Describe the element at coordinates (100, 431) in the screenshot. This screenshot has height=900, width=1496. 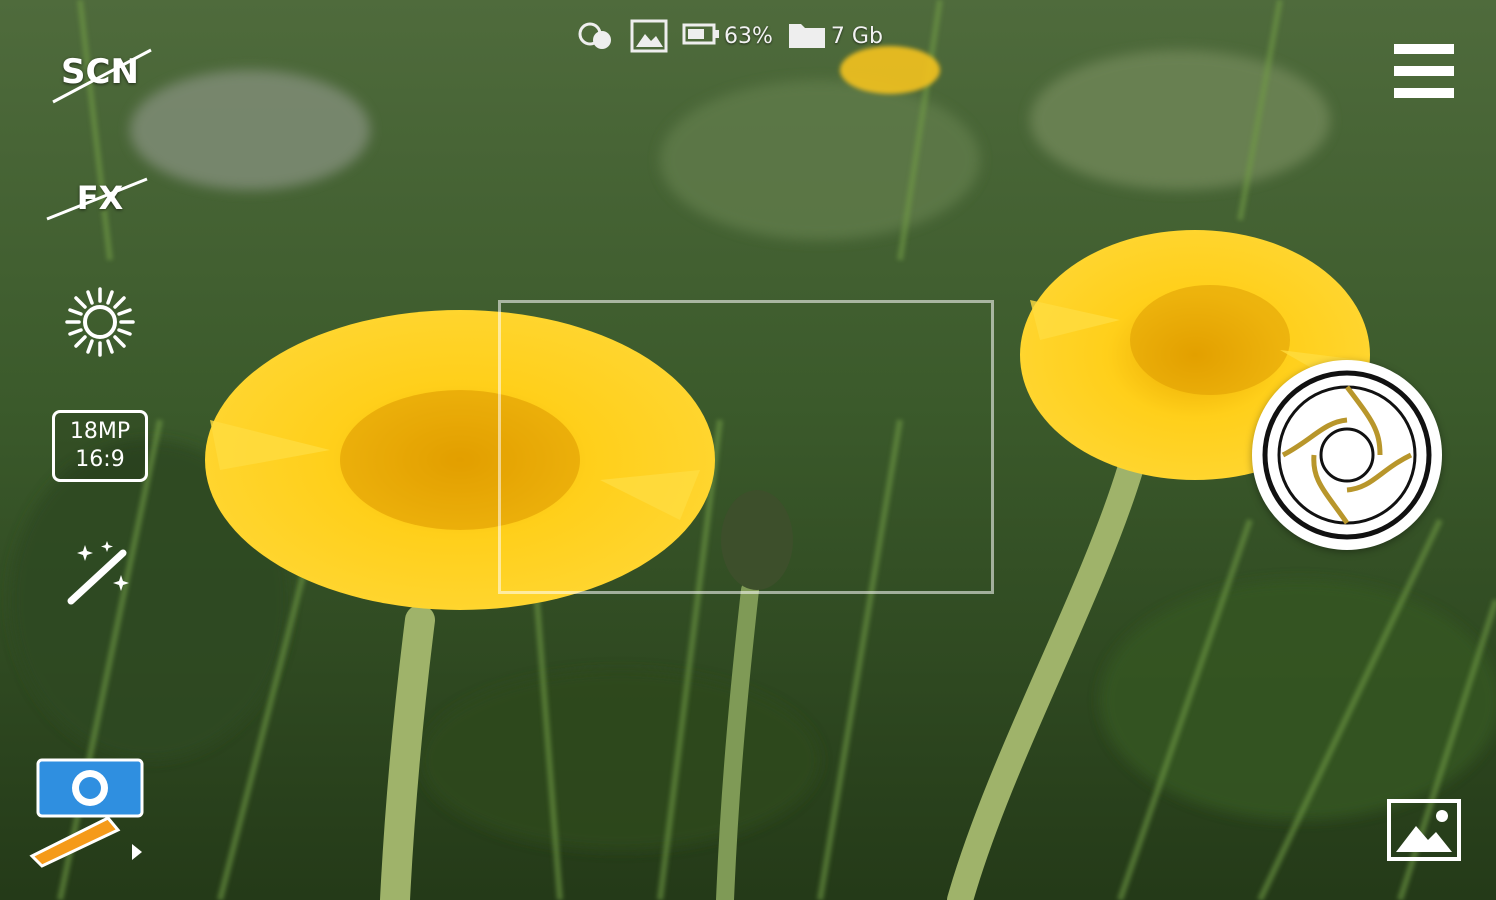
I see `resolution-mp: 18MP` at that location.